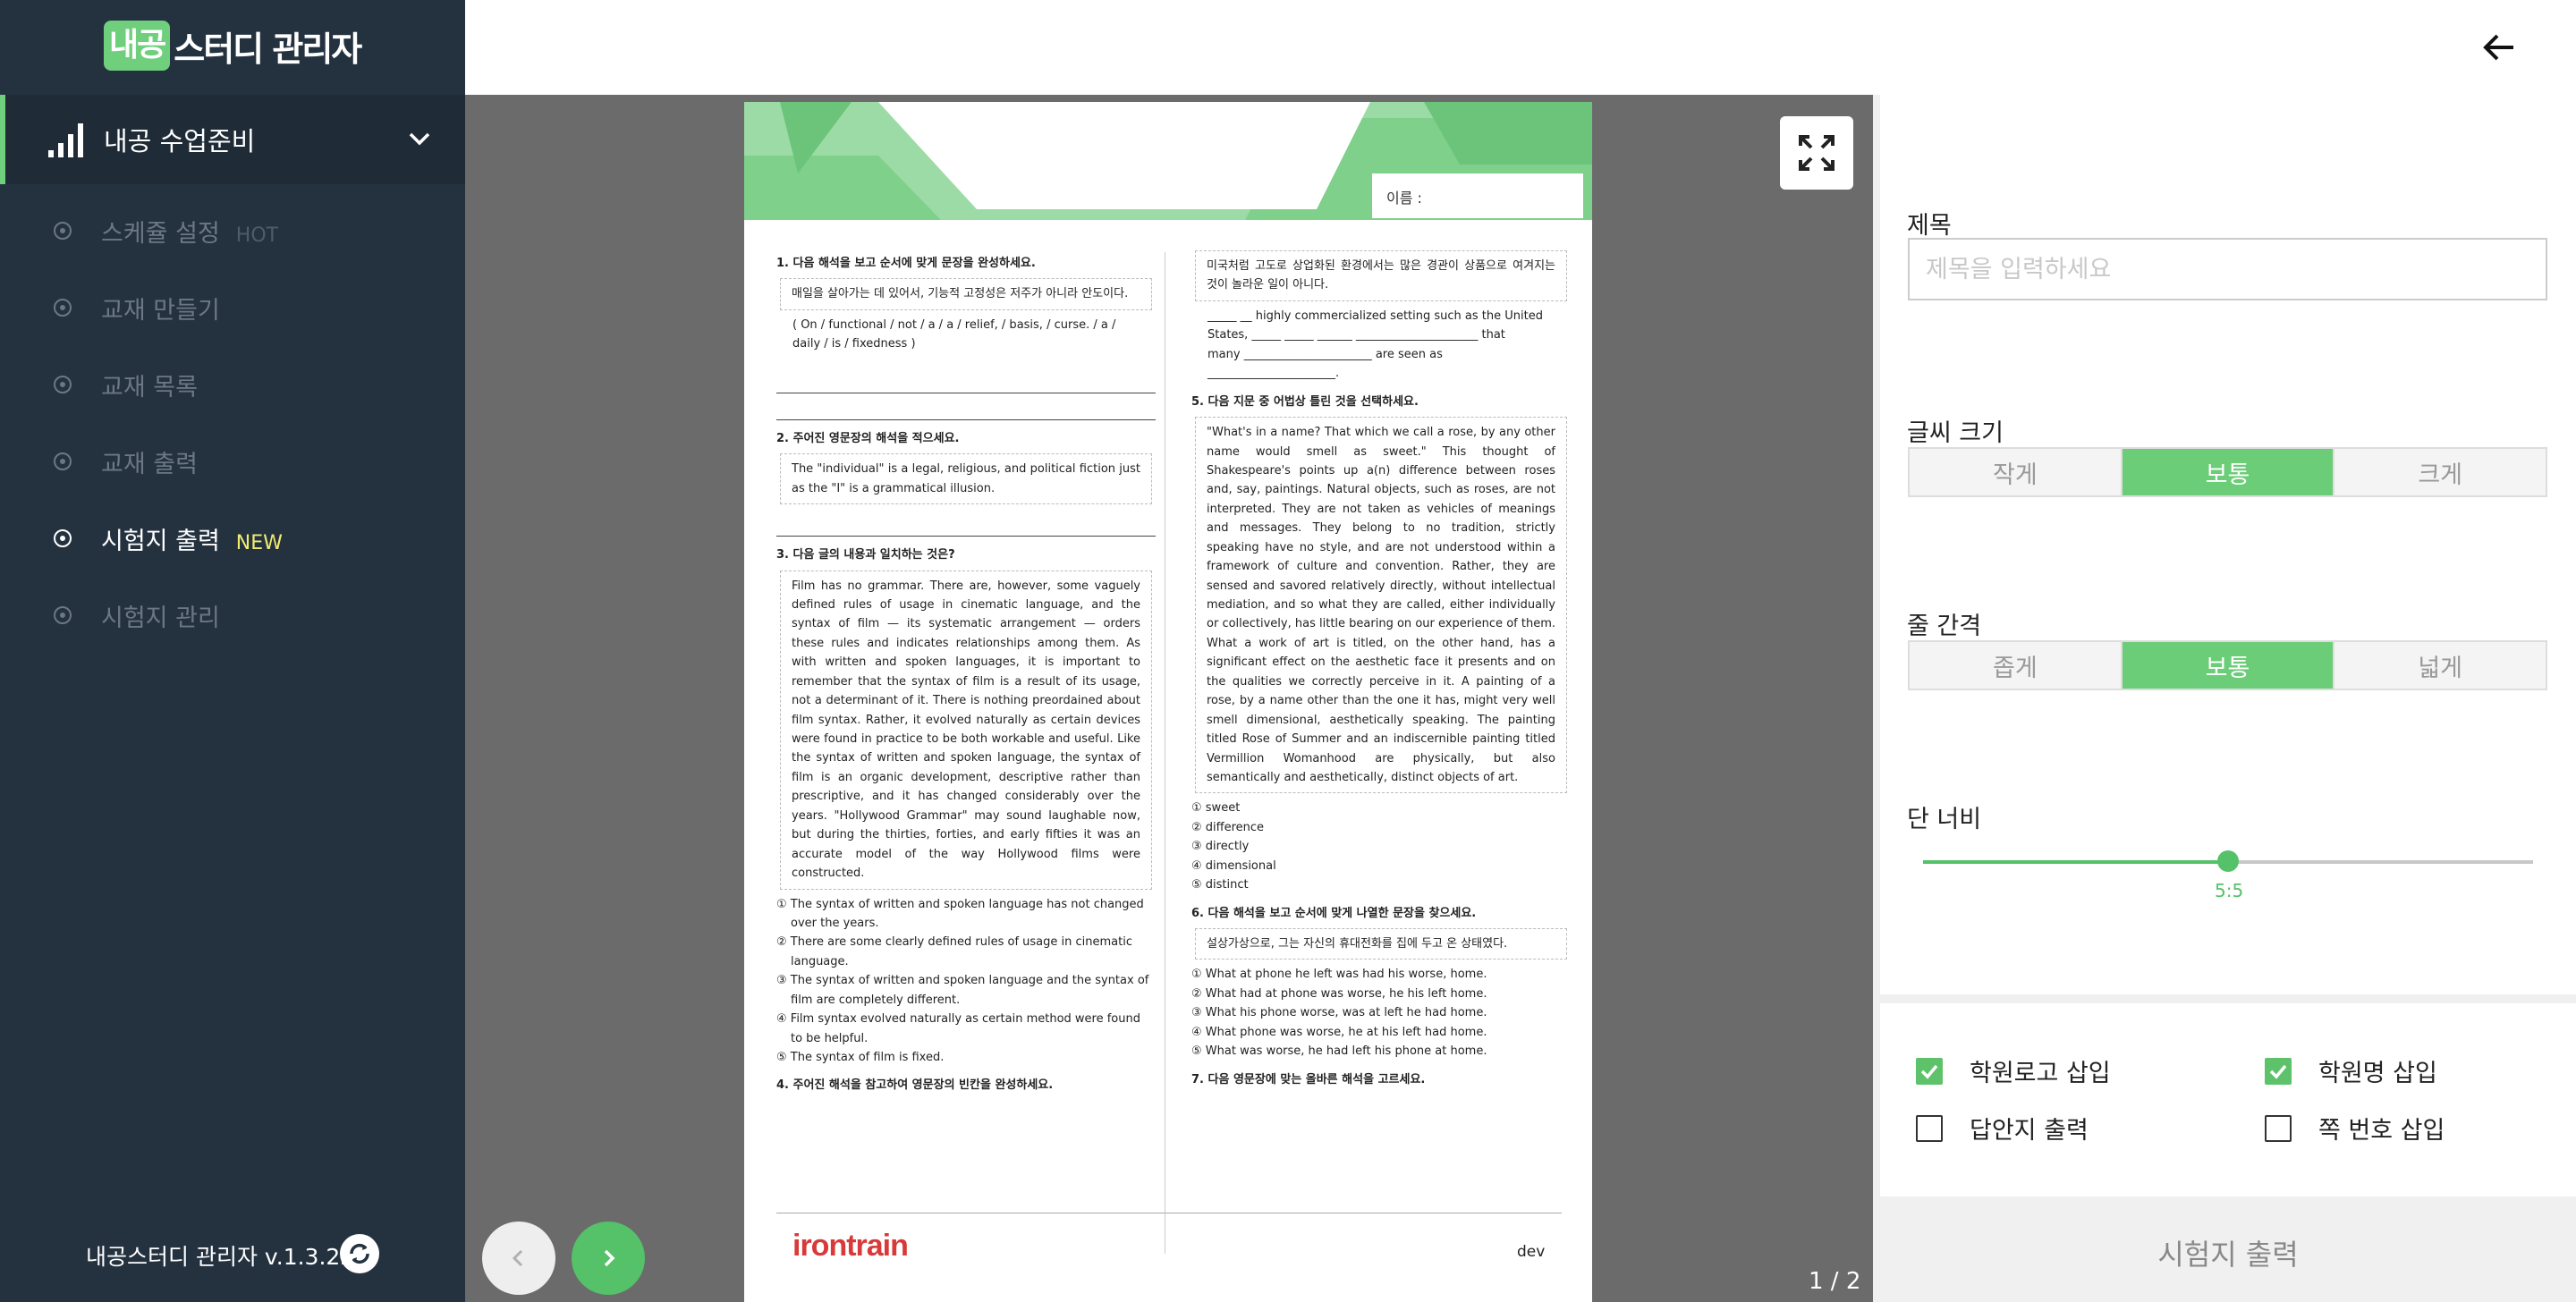 The width and height of the screenshot is (2576, 1302). Describe the element at coordinates (2377, 1073) in the screenshot. I see `checkbox-label: 학원명 삽입` at that location.